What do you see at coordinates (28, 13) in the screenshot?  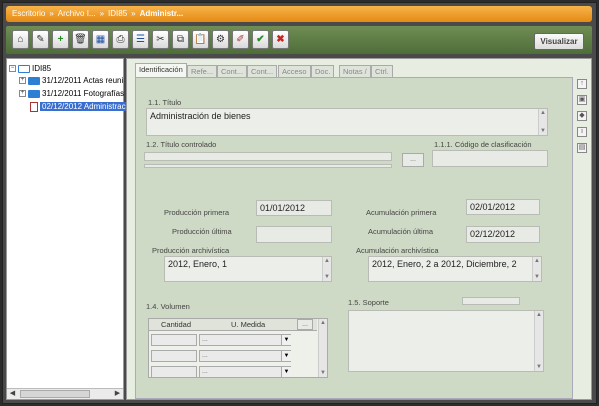 I see `breadcrumb-item-escritorio: Escritorio` at bounding box center [28, 13].